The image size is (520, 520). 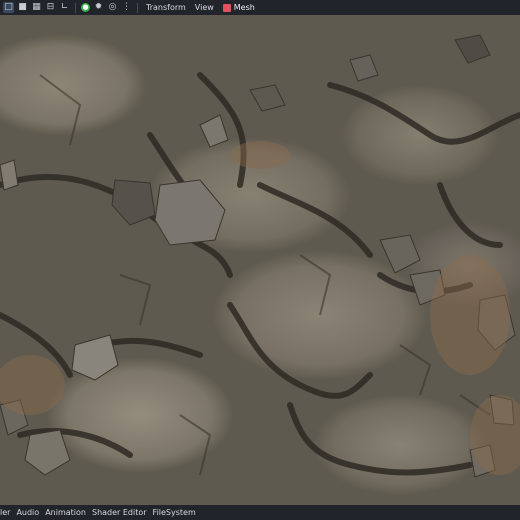 What do you see at coordinates (244, 7) in the screenshot?
I see `mesh-label: Mesh` at bounding box center [244, 7].